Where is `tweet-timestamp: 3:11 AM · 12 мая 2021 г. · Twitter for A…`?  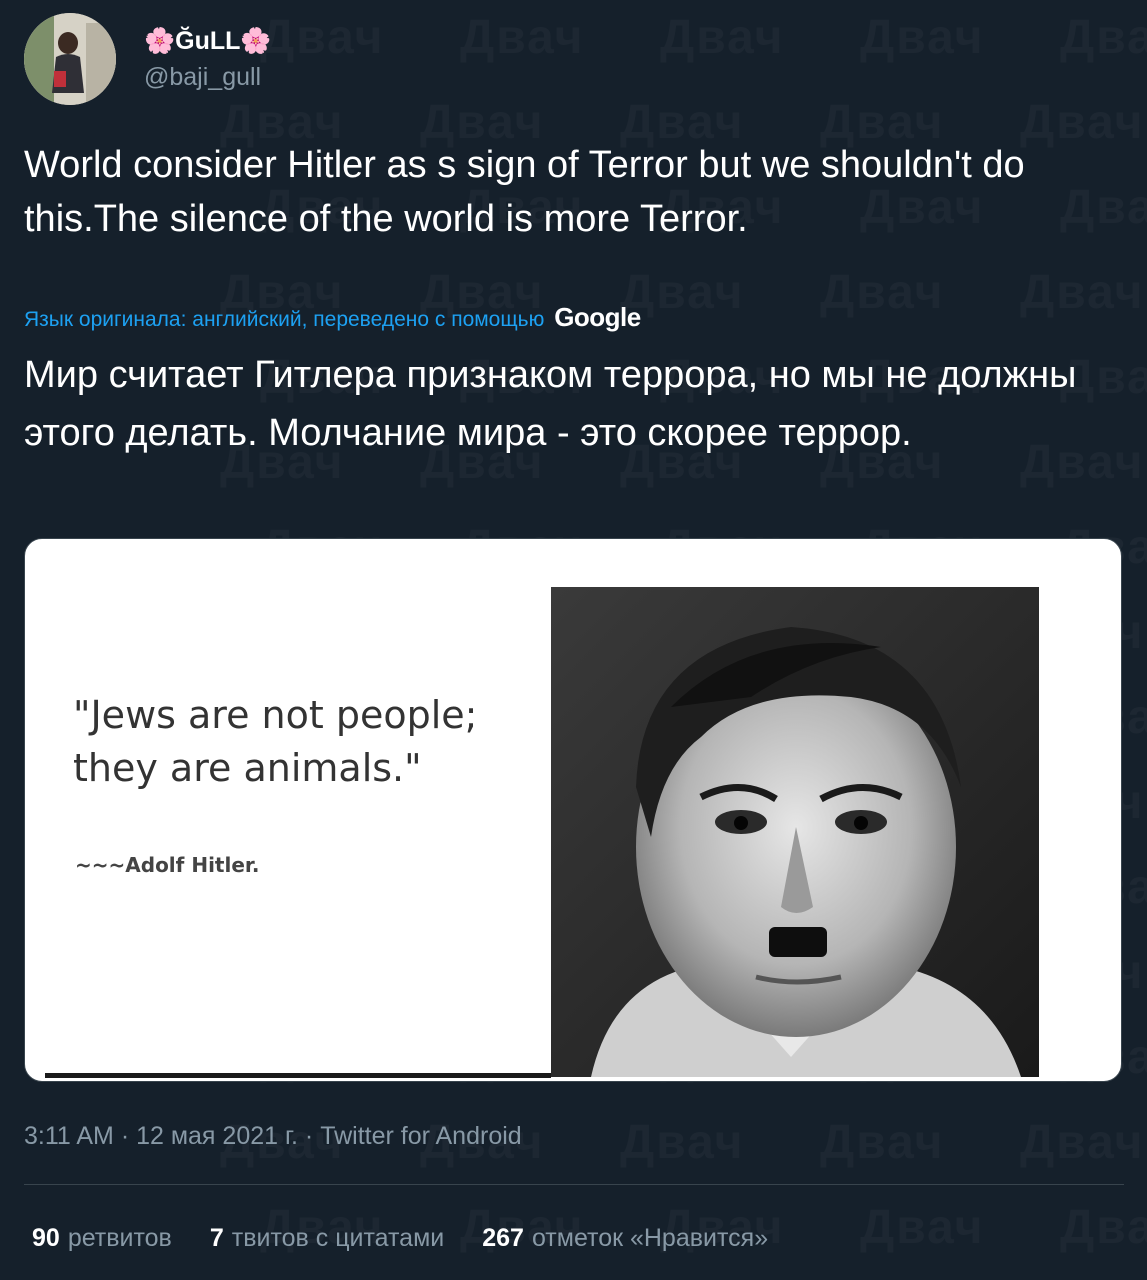 tweet-timestamp: 3:11 AM · 12 мая 2021 г. · Twitter for A… is located at coordinates (273, 1136).